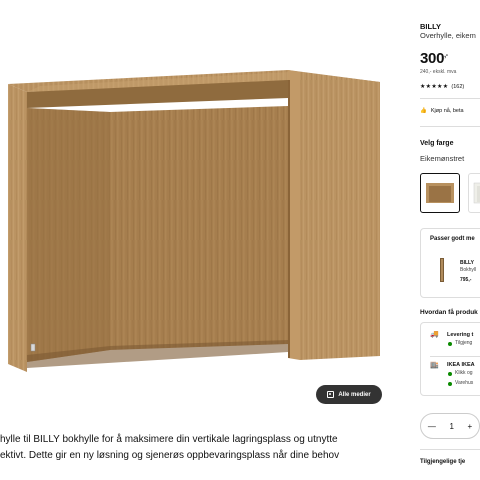 This screenshot has width=480, height=480. I want to click on product-label-sticker, so click(33, 347).